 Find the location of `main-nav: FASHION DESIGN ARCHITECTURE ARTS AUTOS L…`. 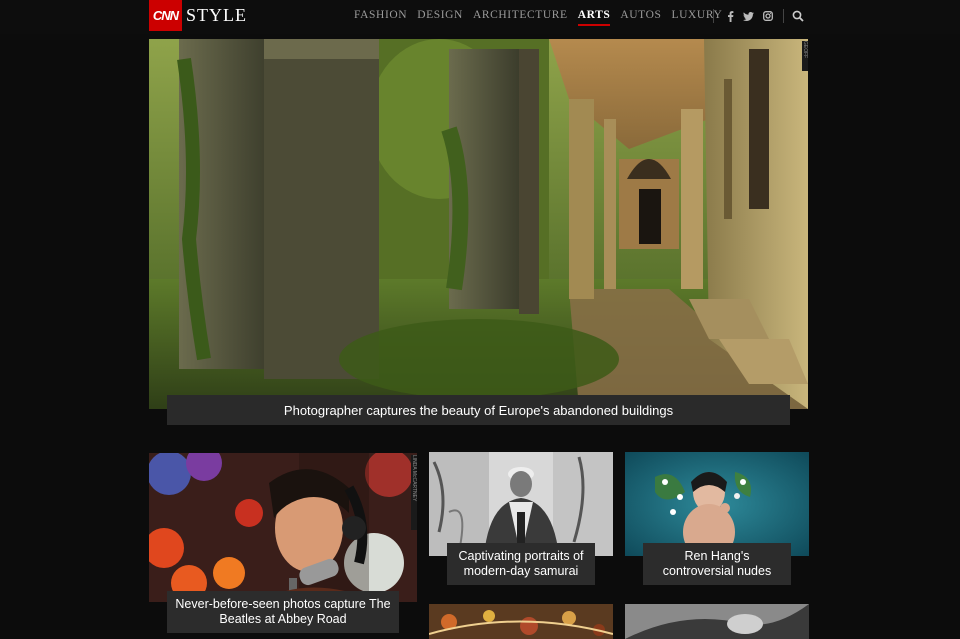

main-nav: FASHION DESIGN ARCHITECTURE ARTS AUTOS L… is located at coordinates (543, 17).